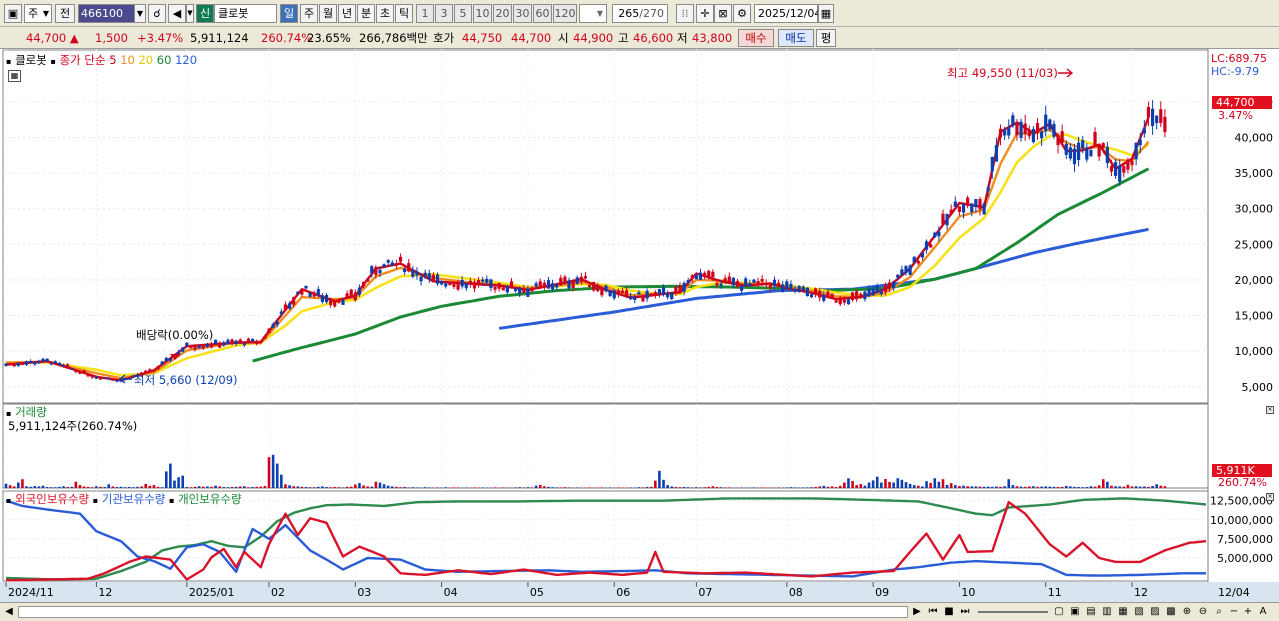 The image size is (1279, 621). What do you see at coordinates (1139, 612) in the screenshot?
I see `layout-6-icon: ▧` at bounding box center [1139, 612].